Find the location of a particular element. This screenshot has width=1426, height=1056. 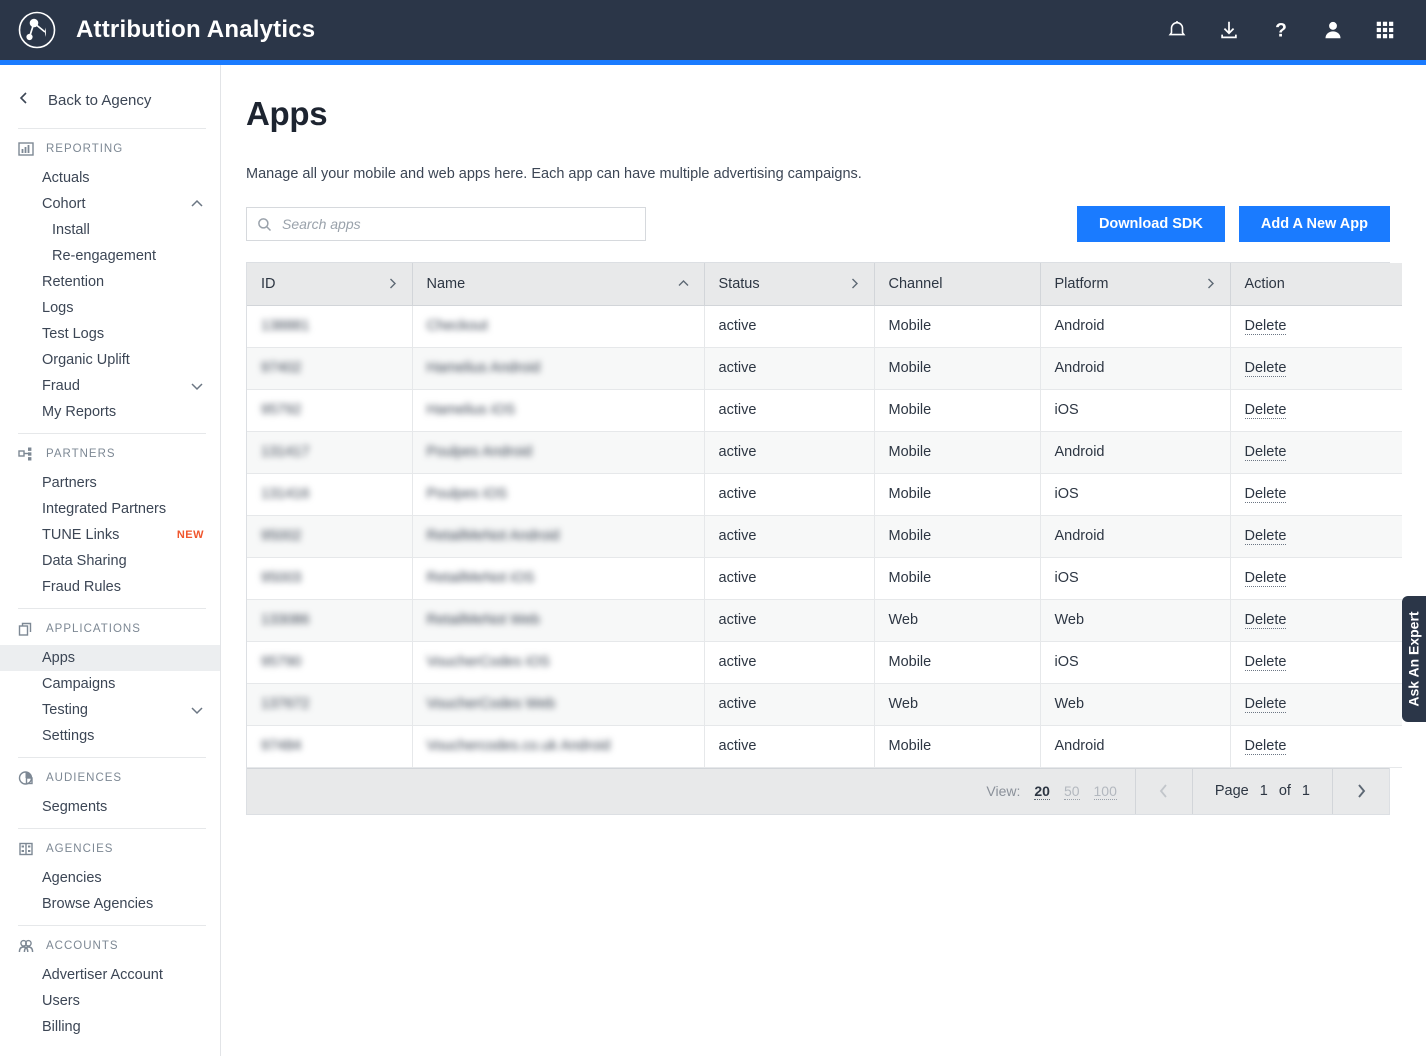

sidebar-item-label: Segments is located at coordinates (75, 807).